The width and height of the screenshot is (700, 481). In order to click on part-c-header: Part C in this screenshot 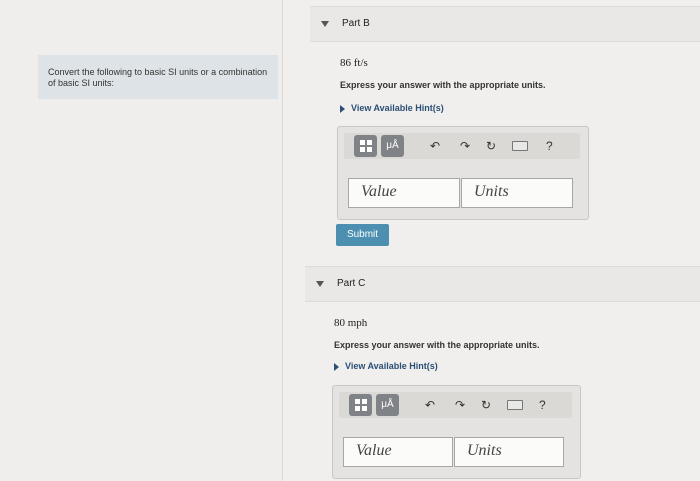, I will do `click(502, 284)`.